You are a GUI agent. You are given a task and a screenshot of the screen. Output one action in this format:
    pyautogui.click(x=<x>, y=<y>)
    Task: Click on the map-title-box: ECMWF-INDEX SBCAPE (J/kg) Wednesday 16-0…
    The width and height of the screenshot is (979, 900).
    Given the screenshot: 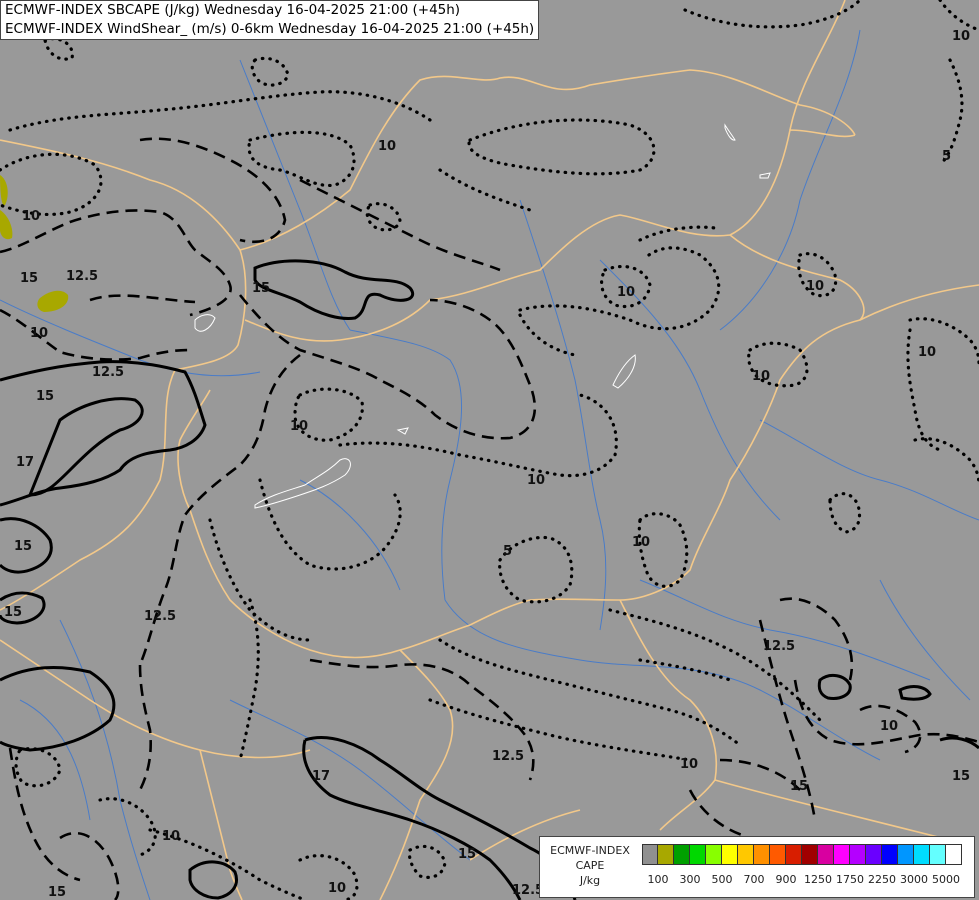 What is the action you would take?
    pyautogui.click(x=270, y=20)
    